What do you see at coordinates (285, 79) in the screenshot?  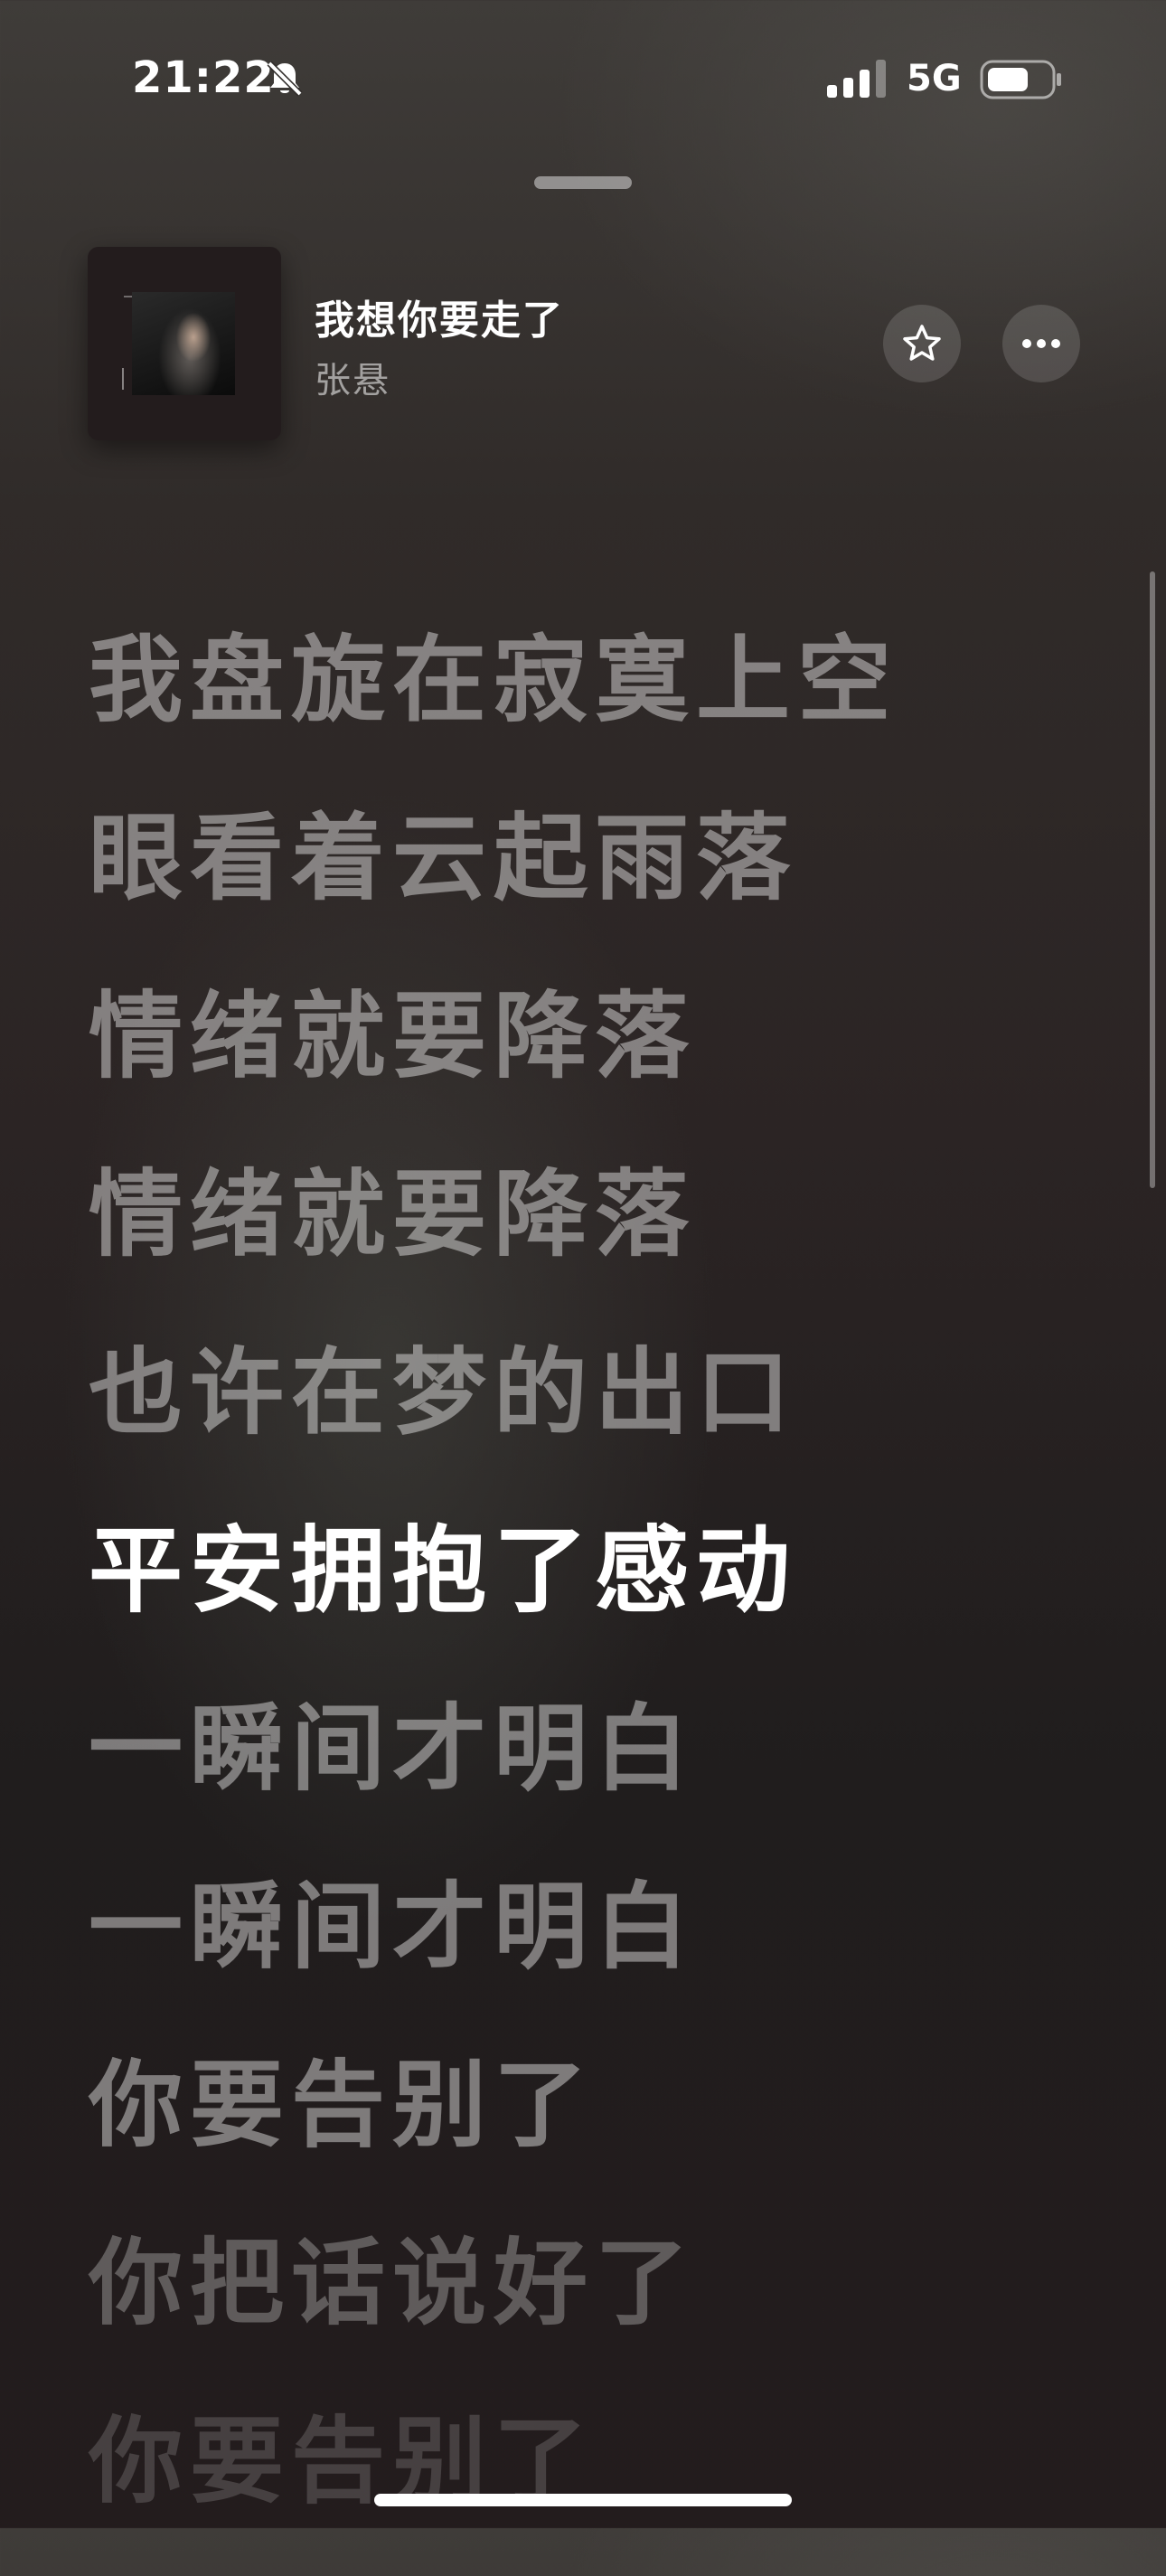 I see `bell-slash-icon` at bounding box center [285, 79].